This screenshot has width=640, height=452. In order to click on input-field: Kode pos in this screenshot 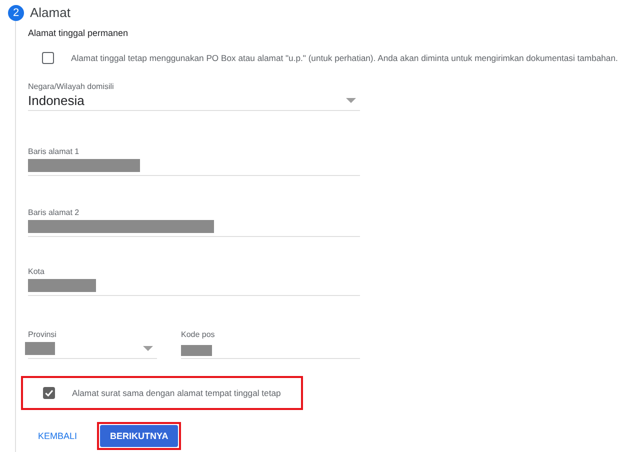, I will do `click(270, 344)`.